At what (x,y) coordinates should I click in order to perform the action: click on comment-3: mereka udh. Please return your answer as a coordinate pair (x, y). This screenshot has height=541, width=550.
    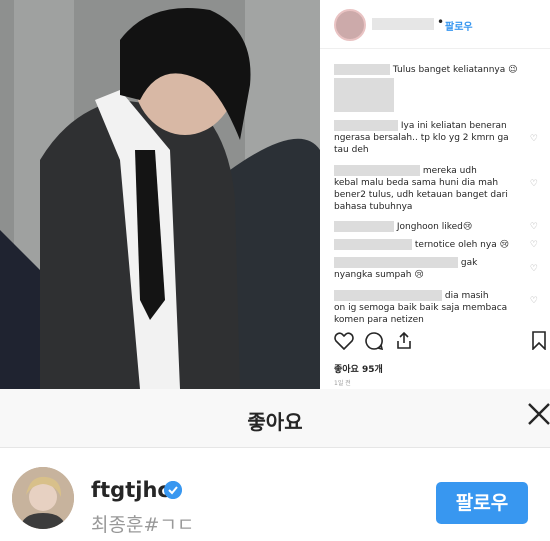
    Looking at the image, I should click on (405, 171).